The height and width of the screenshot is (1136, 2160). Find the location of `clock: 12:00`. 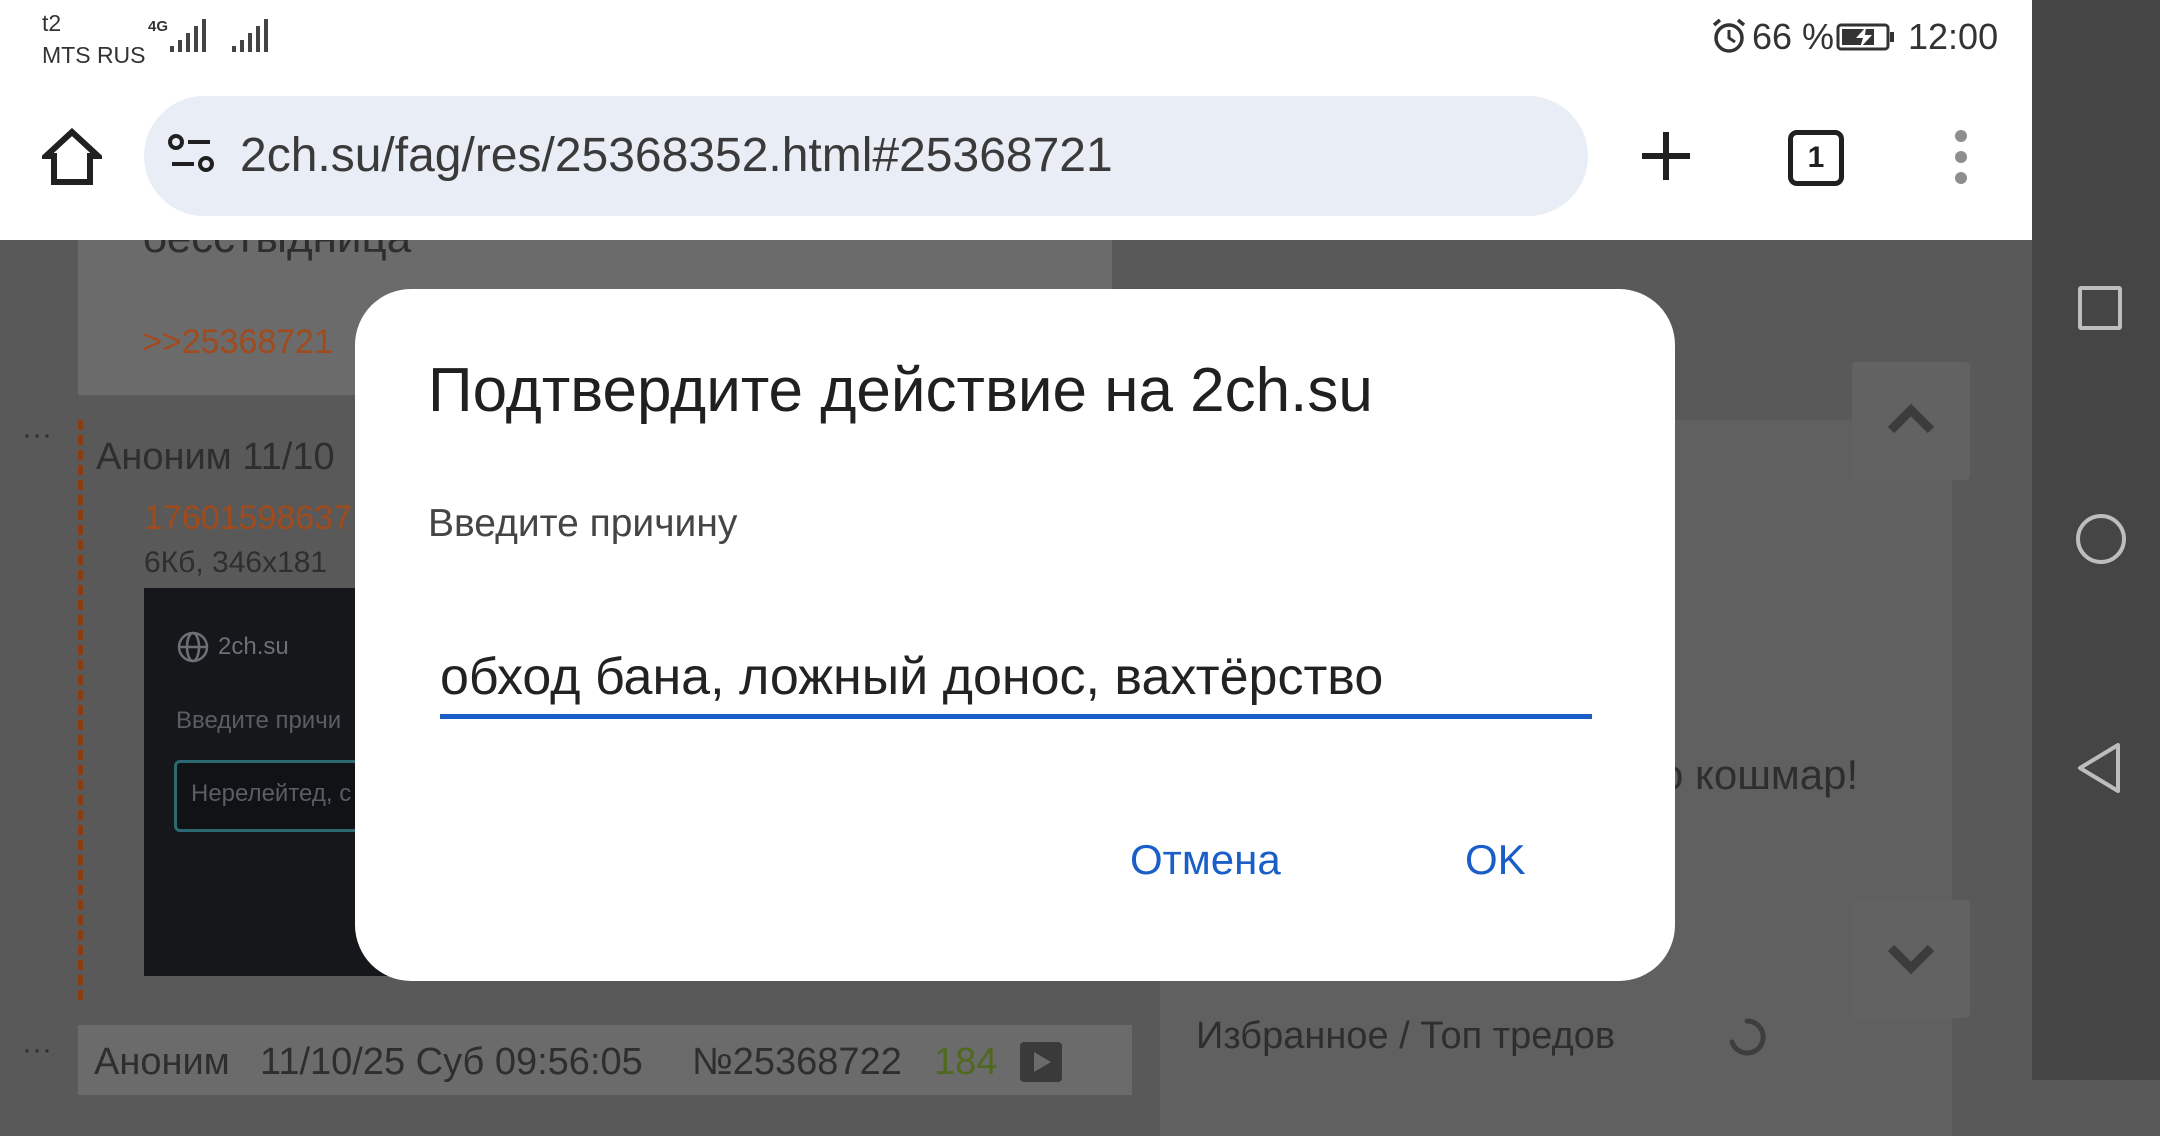

clock: 12:00 is located at coordinates (1953, 36).